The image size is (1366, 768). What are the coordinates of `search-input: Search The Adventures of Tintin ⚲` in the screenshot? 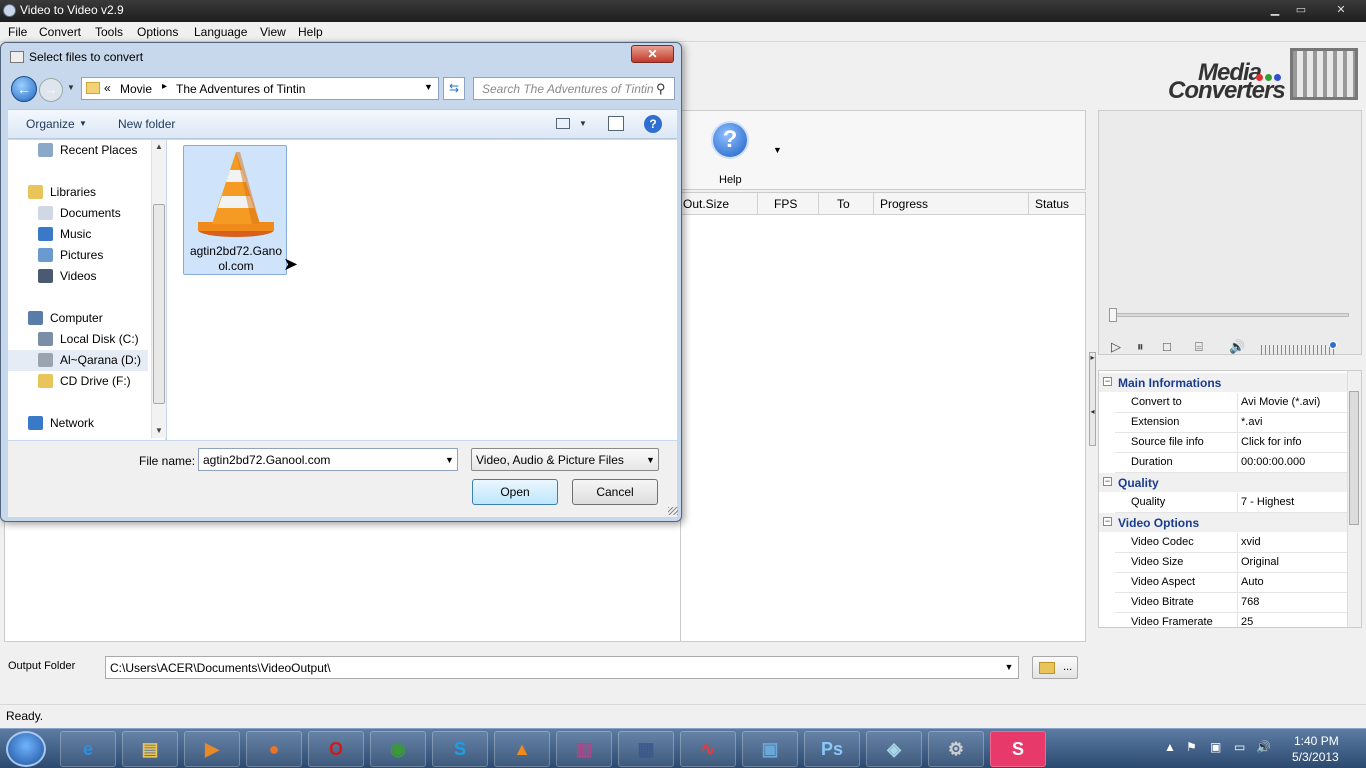 It's located at (574, 88).